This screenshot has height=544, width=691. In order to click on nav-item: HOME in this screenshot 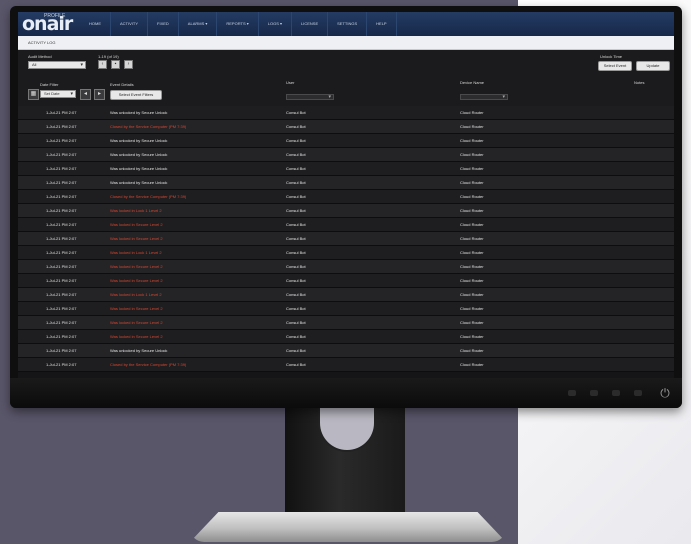, I will do `click(95, 24)`.